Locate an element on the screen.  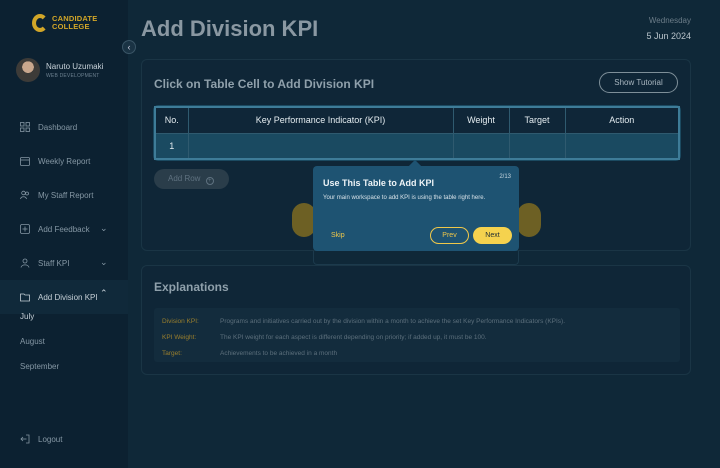
tooltip-prev-button: Prev is located at coordinates (449, 235).